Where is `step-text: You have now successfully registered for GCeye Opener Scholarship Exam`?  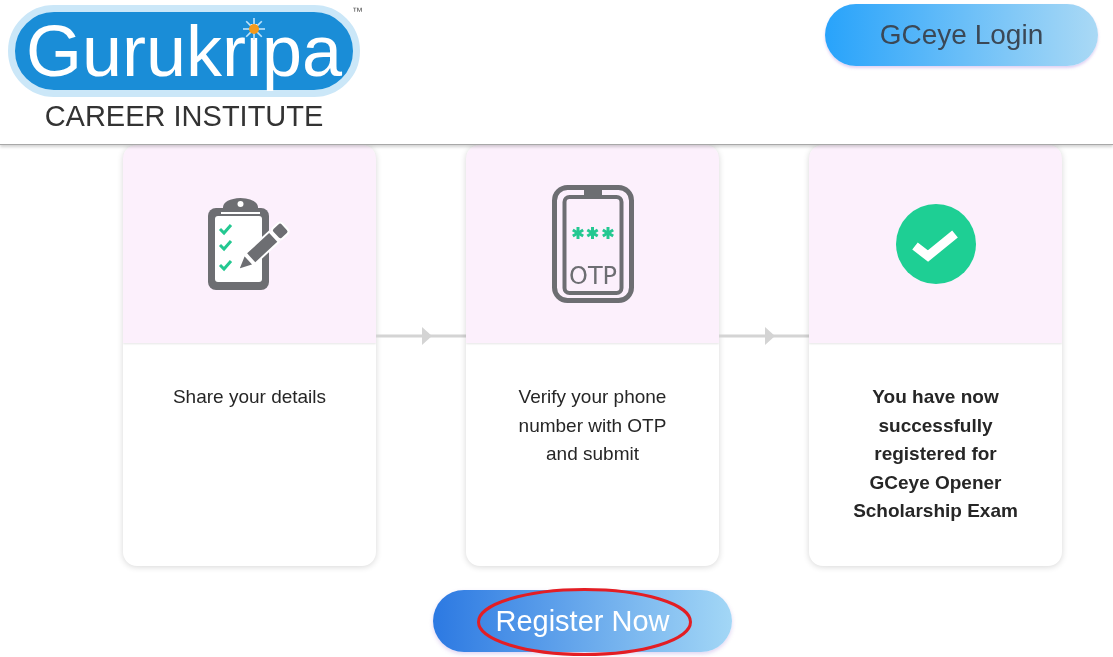
step-text: You have now successfully registered for GCeye Opener Scholarship Exam is located at coordinates (935, 454).